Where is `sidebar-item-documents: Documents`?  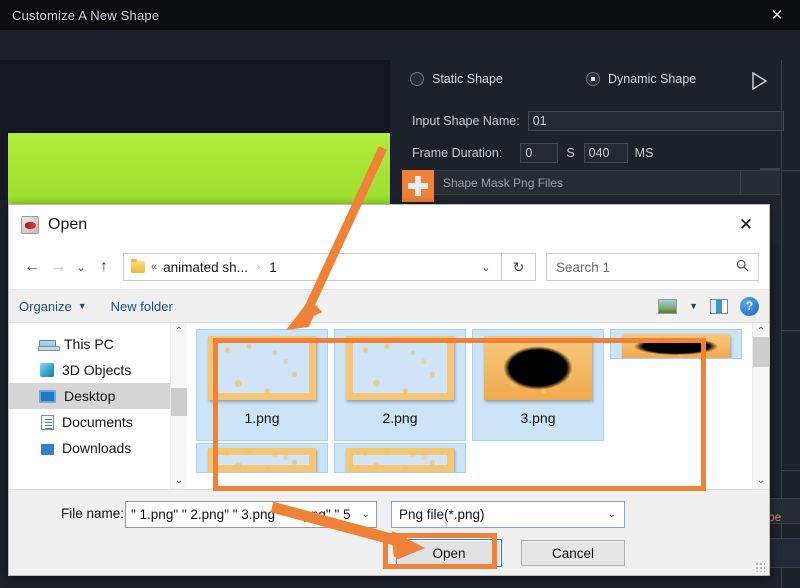 sidebar-item-documents: Documents is located at coordinates (98, 422).